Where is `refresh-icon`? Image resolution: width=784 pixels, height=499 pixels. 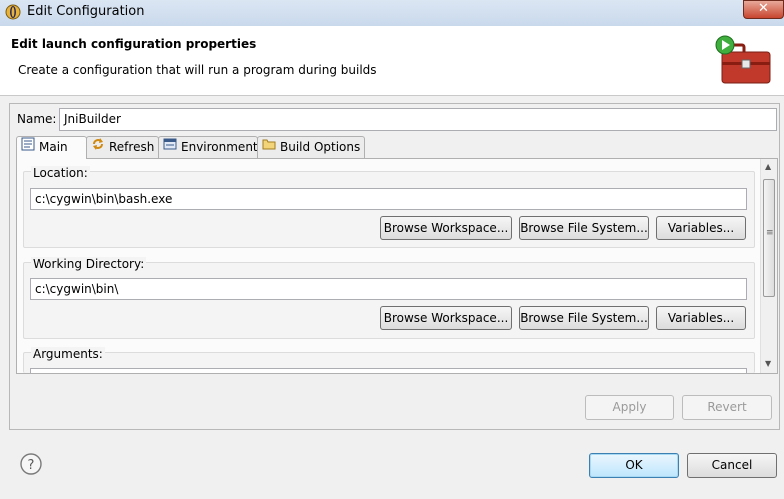
refresh-icon is located at coordinates (98, 147).